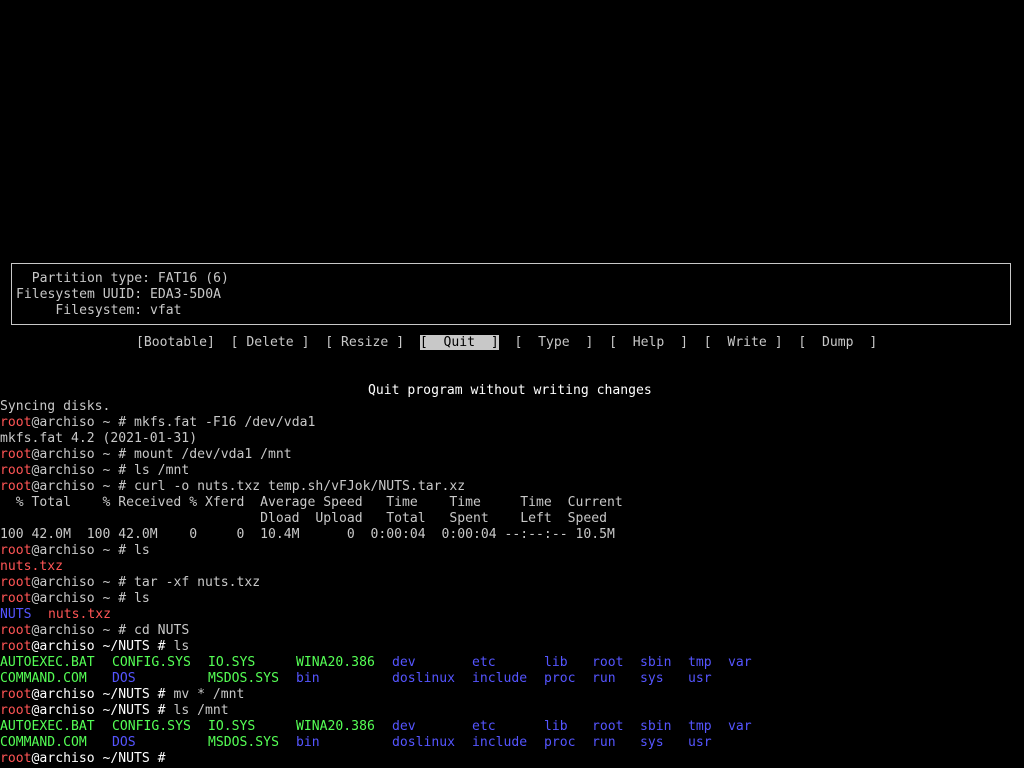 The height and width of the screenshot is (768, 1024). I want to click on mkfs-output-line: mkfs.fat 4.2 (2021-01-31), so click(99, 438).